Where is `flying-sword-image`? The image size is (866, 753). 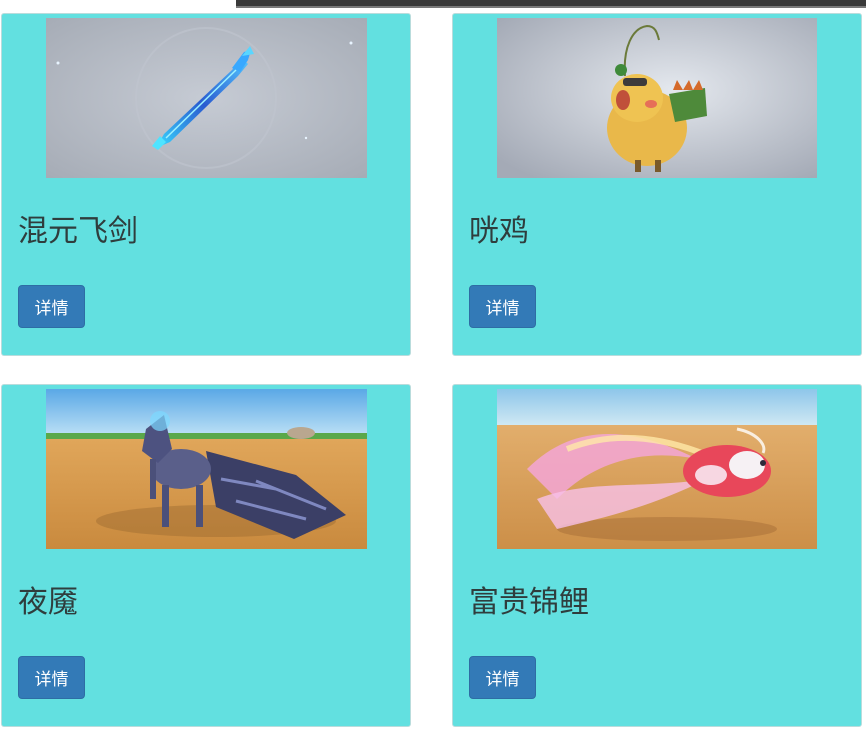
flying-sword-image is located at coordinates (206, 98).